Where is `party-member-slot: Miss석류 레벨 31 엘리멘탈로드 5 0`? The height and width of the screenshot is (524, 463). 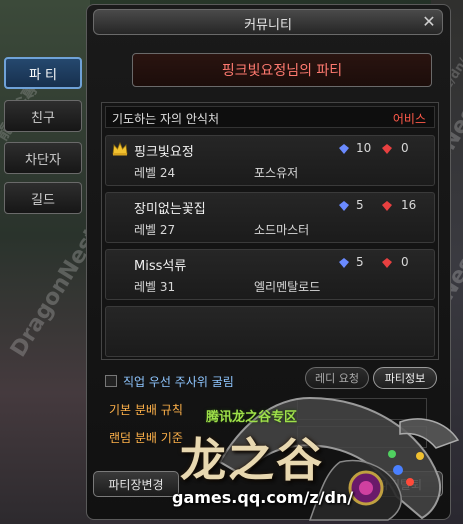 party-member-slot: Miss석류 레벨 31 엘리멘탈로드 5 0 is located at coordinates (270, 274).